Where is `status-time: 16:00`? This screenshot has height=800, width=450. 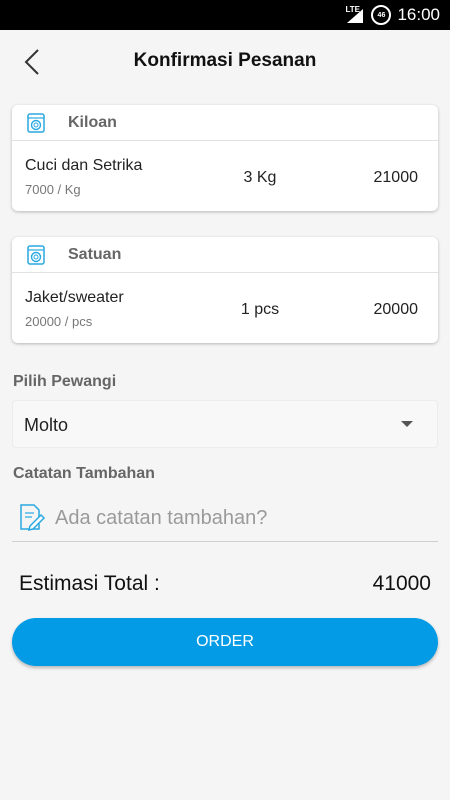
status-time: 16:00 is located at coordinates (418, 14).